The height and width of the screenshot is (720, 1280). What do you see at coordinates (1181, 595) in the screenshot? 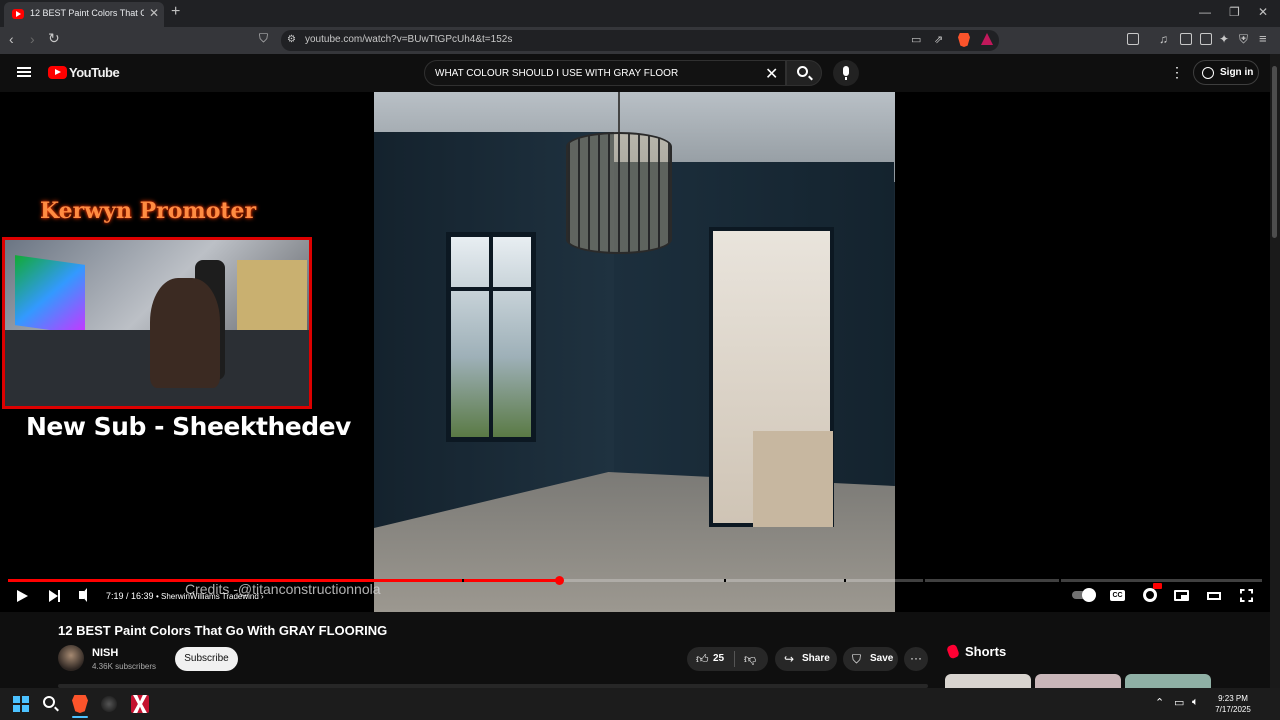
I see `miniplayer-button` at bounding box center [1181, 595].